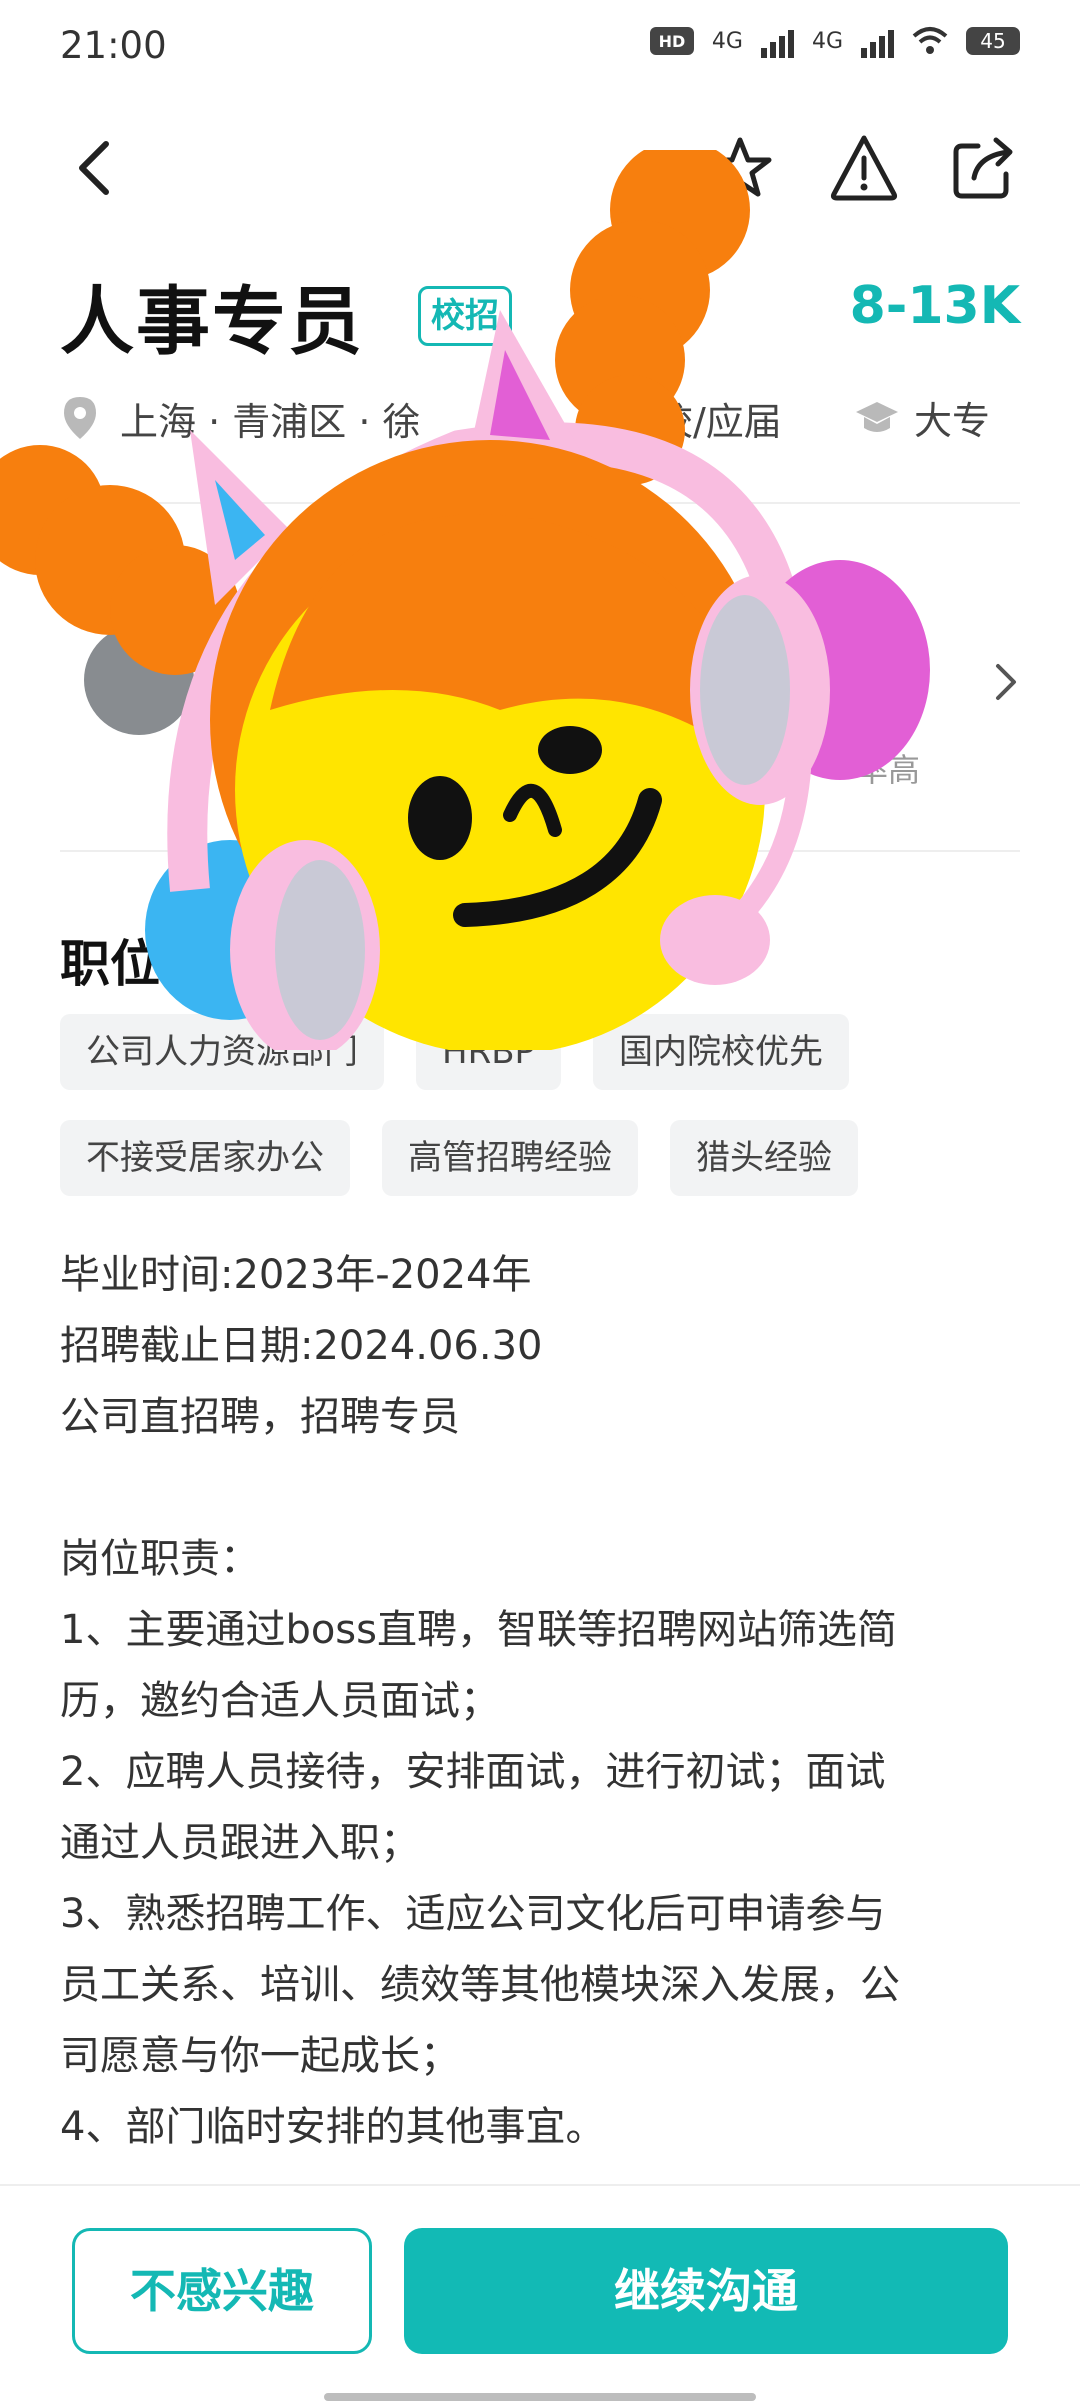 This screenshot has width=1080, height=2404. Describe the element at coordinates (510, 1158) in the screenshot. I see `skill-tag: 高管招聘经验` at that location.